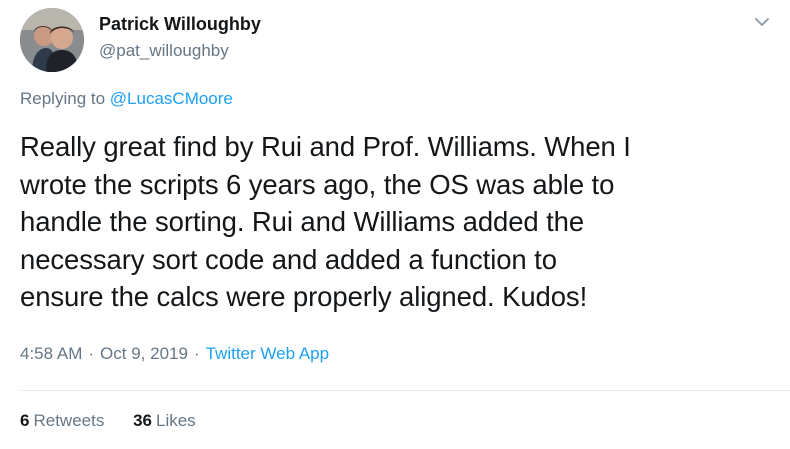 Image resolution: width=790 pixels, height=449 pixels. I want to click on author-handle: @pat_willoughby, so click(164, 51).